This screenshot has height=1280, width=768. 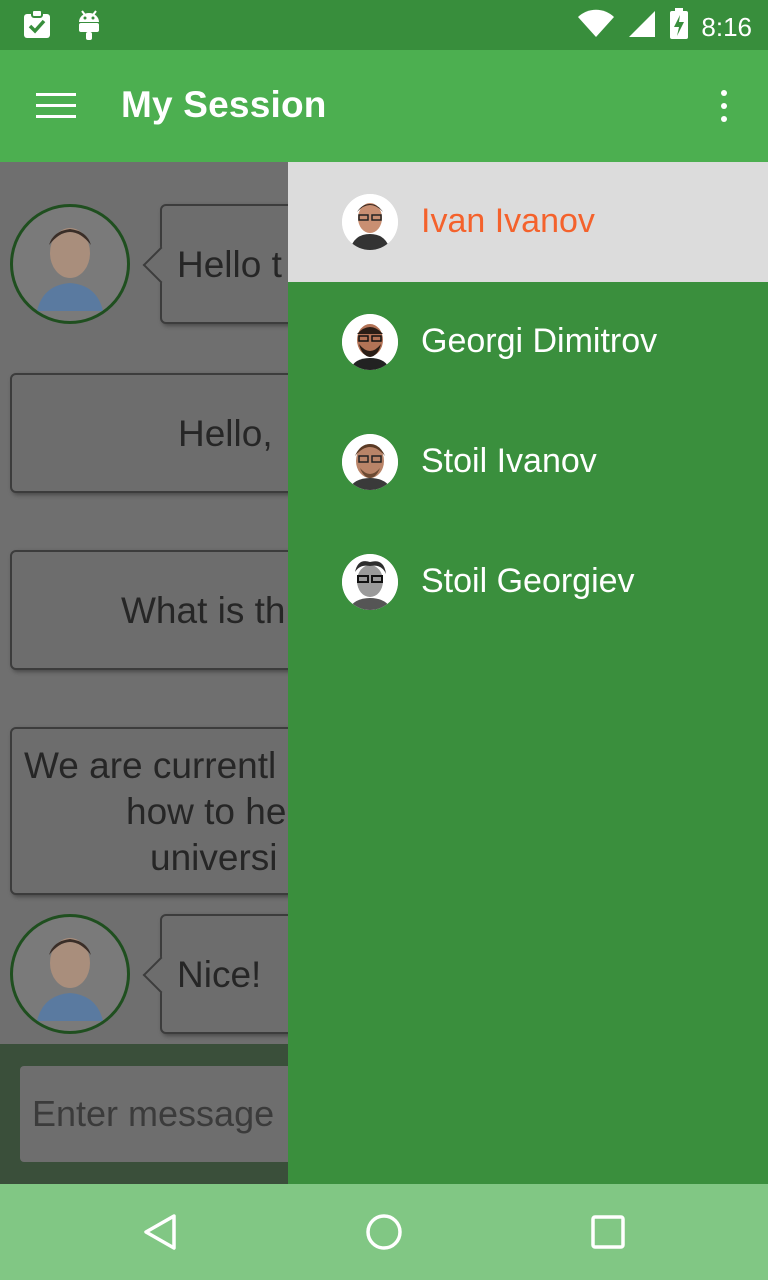 I want to click on drawer-item-label: Georgi Dimitrov, so click(x=539, y=341).